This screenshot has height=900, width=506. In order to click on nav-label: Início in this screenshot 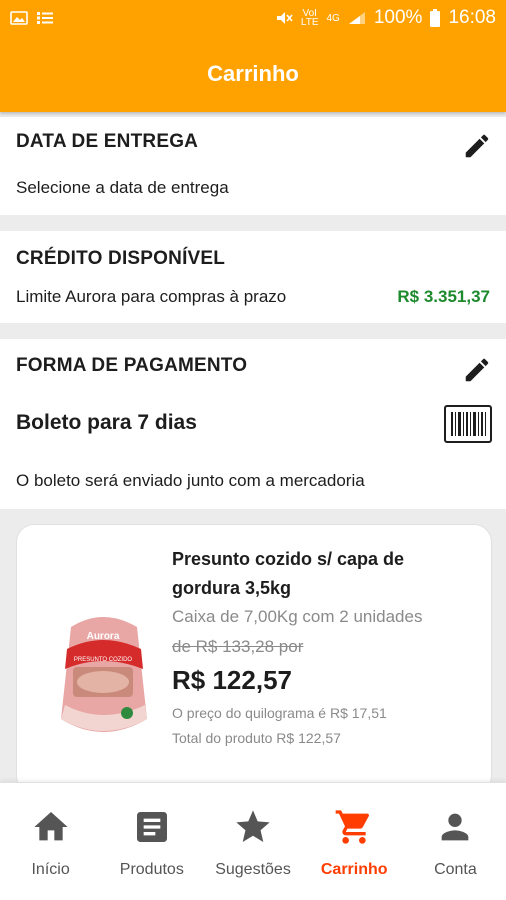, I will do `click(50, 869)`.